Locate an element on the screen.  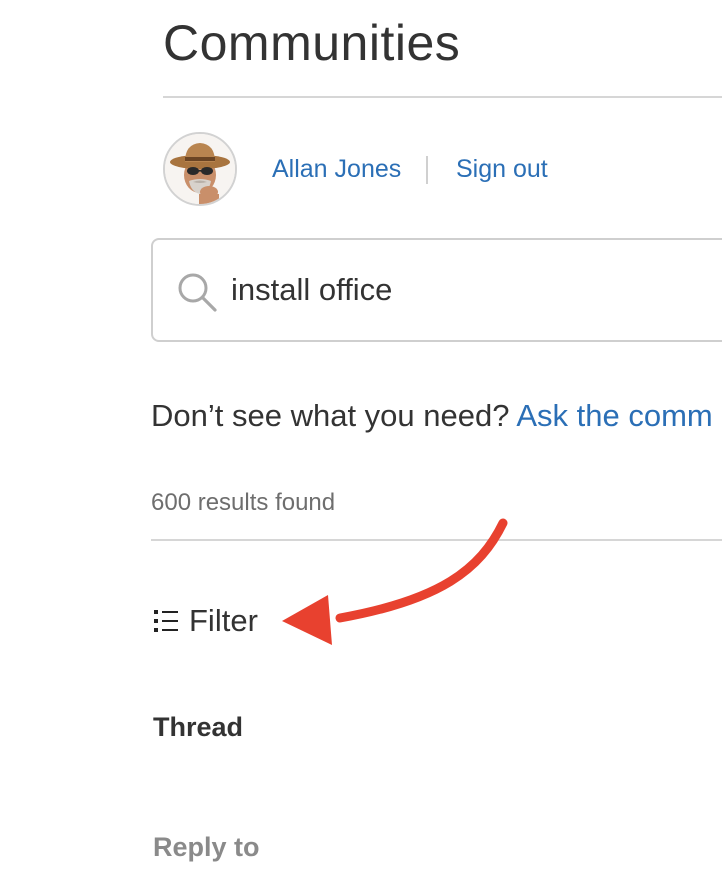
memoji-avatar-icon is located at coordinates (200, 169).